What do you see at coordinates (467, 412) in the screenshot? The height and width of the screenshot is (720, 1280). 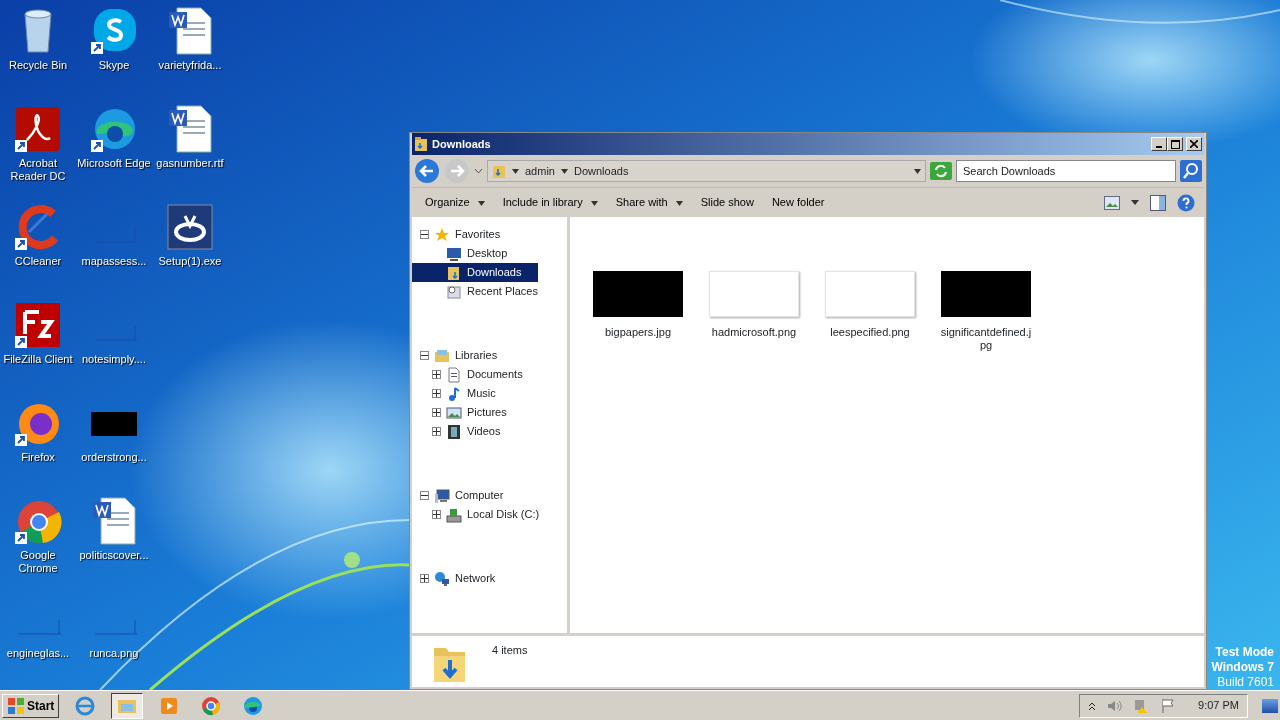 I see `tree-item: Pictures` at bounding box center [467, 412].